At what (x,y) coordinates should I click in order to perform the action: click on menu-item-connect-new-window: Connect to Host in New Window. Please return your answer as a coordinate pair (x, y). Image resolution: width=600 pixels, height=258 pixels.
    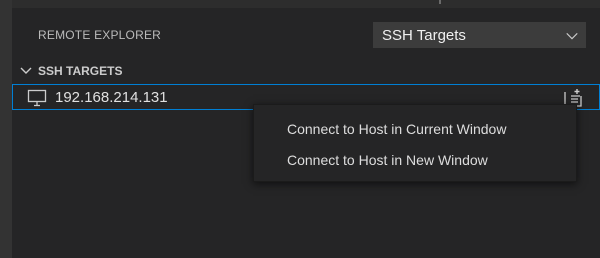
    Looking at the image, I should click on (415, 159).